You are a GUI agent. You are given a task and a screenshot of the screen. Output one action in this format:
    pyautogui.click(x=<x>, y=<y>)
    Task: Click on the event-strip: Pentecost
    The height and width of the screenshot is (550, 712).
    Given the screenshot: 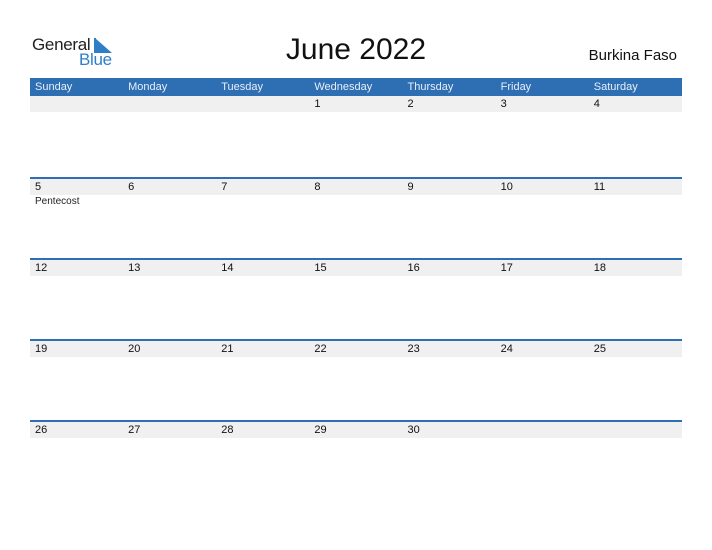 What is the action you would take?
    pyautogui.click(x=356, y=201)
    